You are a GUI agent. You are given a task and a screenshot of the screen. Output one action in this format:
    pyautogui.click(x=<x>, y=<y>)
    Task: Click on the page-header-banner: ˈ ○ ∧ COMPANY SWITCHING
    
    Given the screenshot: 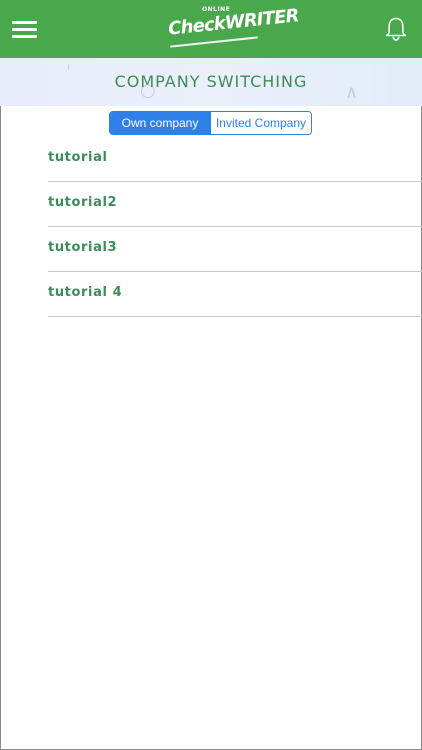 What is the action you would take?
    pyautogui.click(x=211, y=82)
    